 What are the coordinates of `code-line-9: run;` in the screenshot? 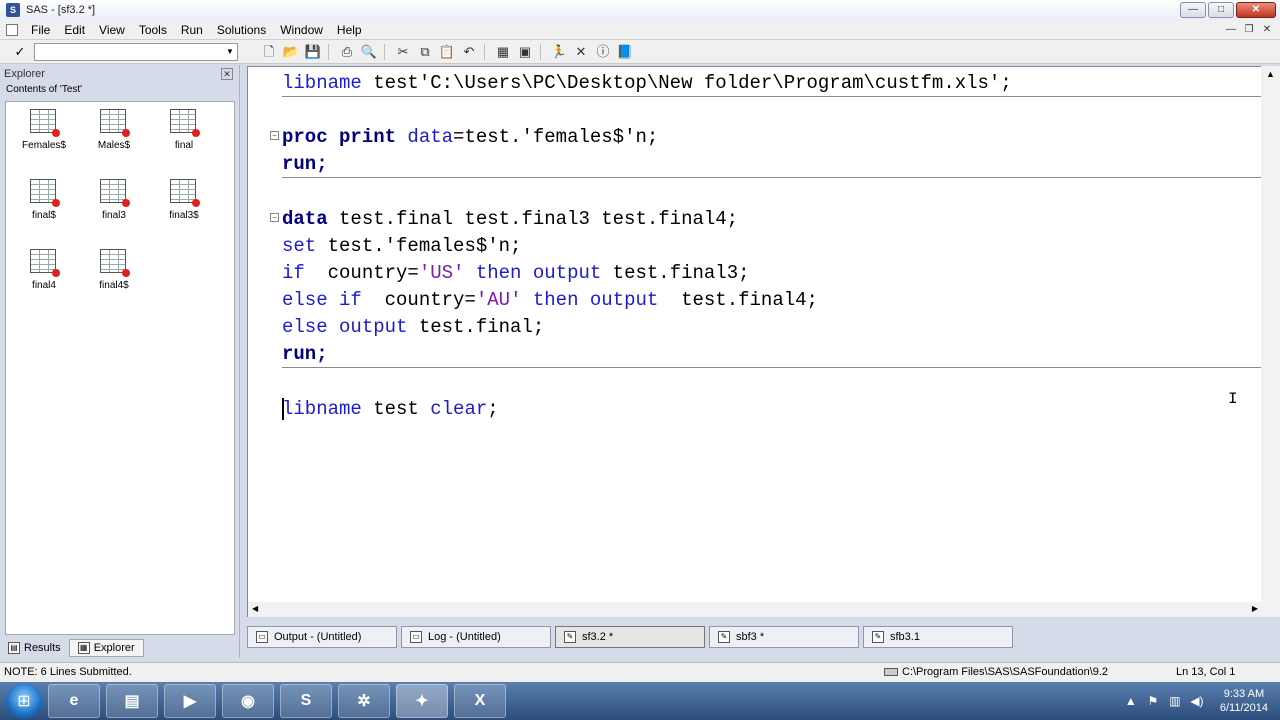 It's located at (305, 354).